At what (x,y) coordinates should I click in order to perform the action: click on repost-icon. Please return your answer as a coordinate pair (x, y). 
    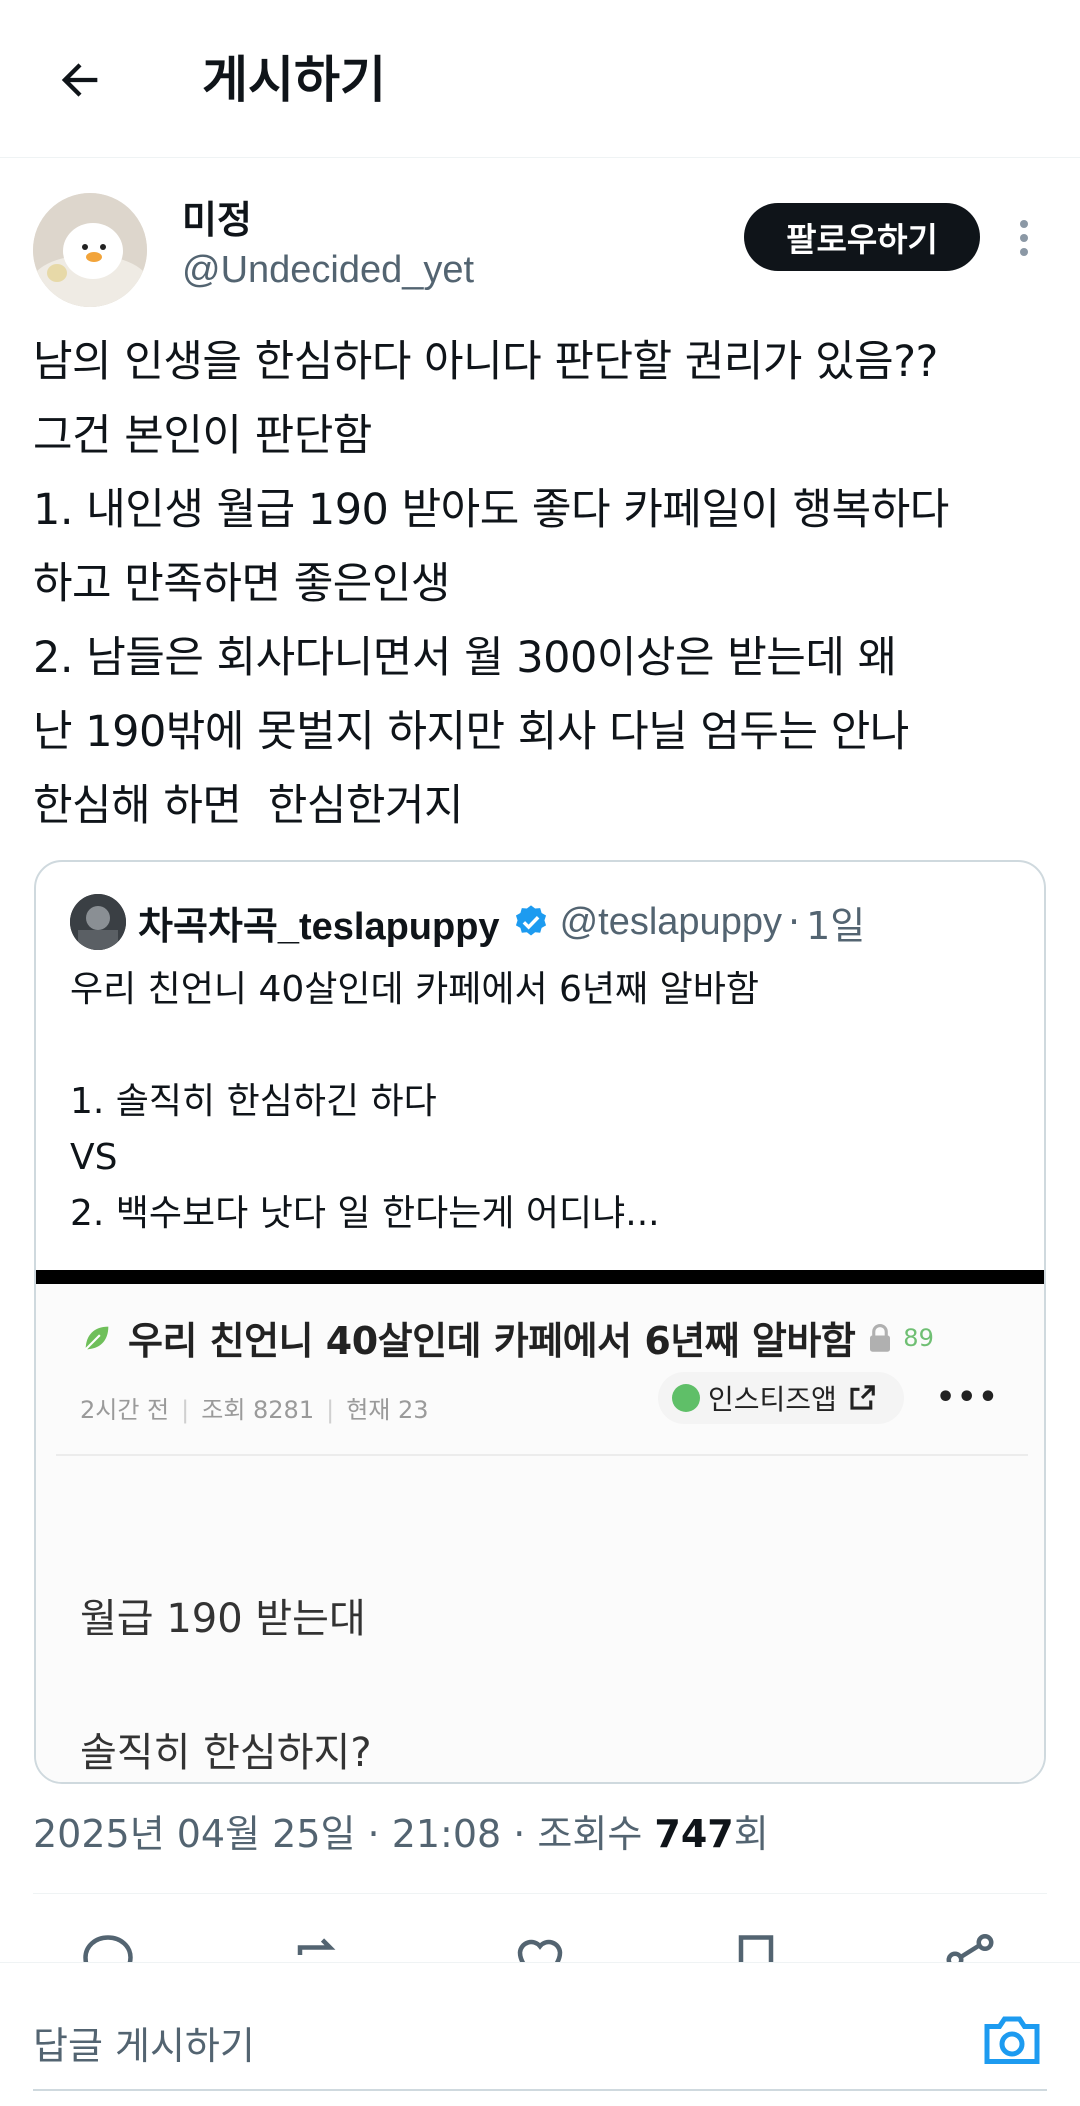
    Looking at the image, I should click on (320, 1947).